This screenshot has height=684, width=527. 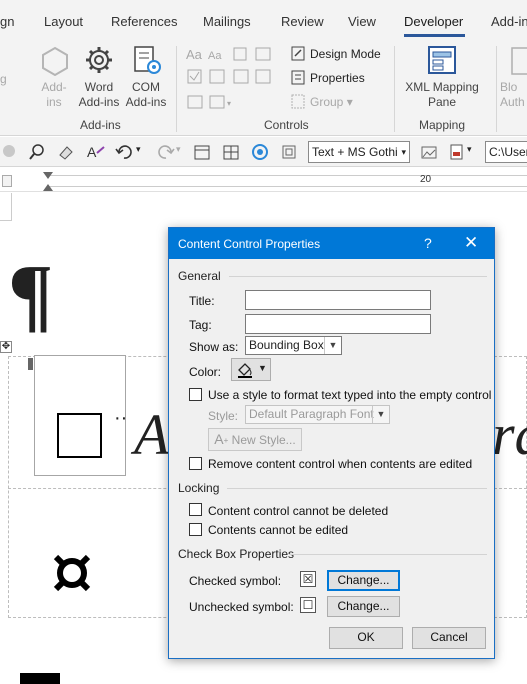 What do you see at coordinates (178, 149) in the screenshot?
I see `redo-dropdown-icon: ▾` at bounding box center [178, 149].